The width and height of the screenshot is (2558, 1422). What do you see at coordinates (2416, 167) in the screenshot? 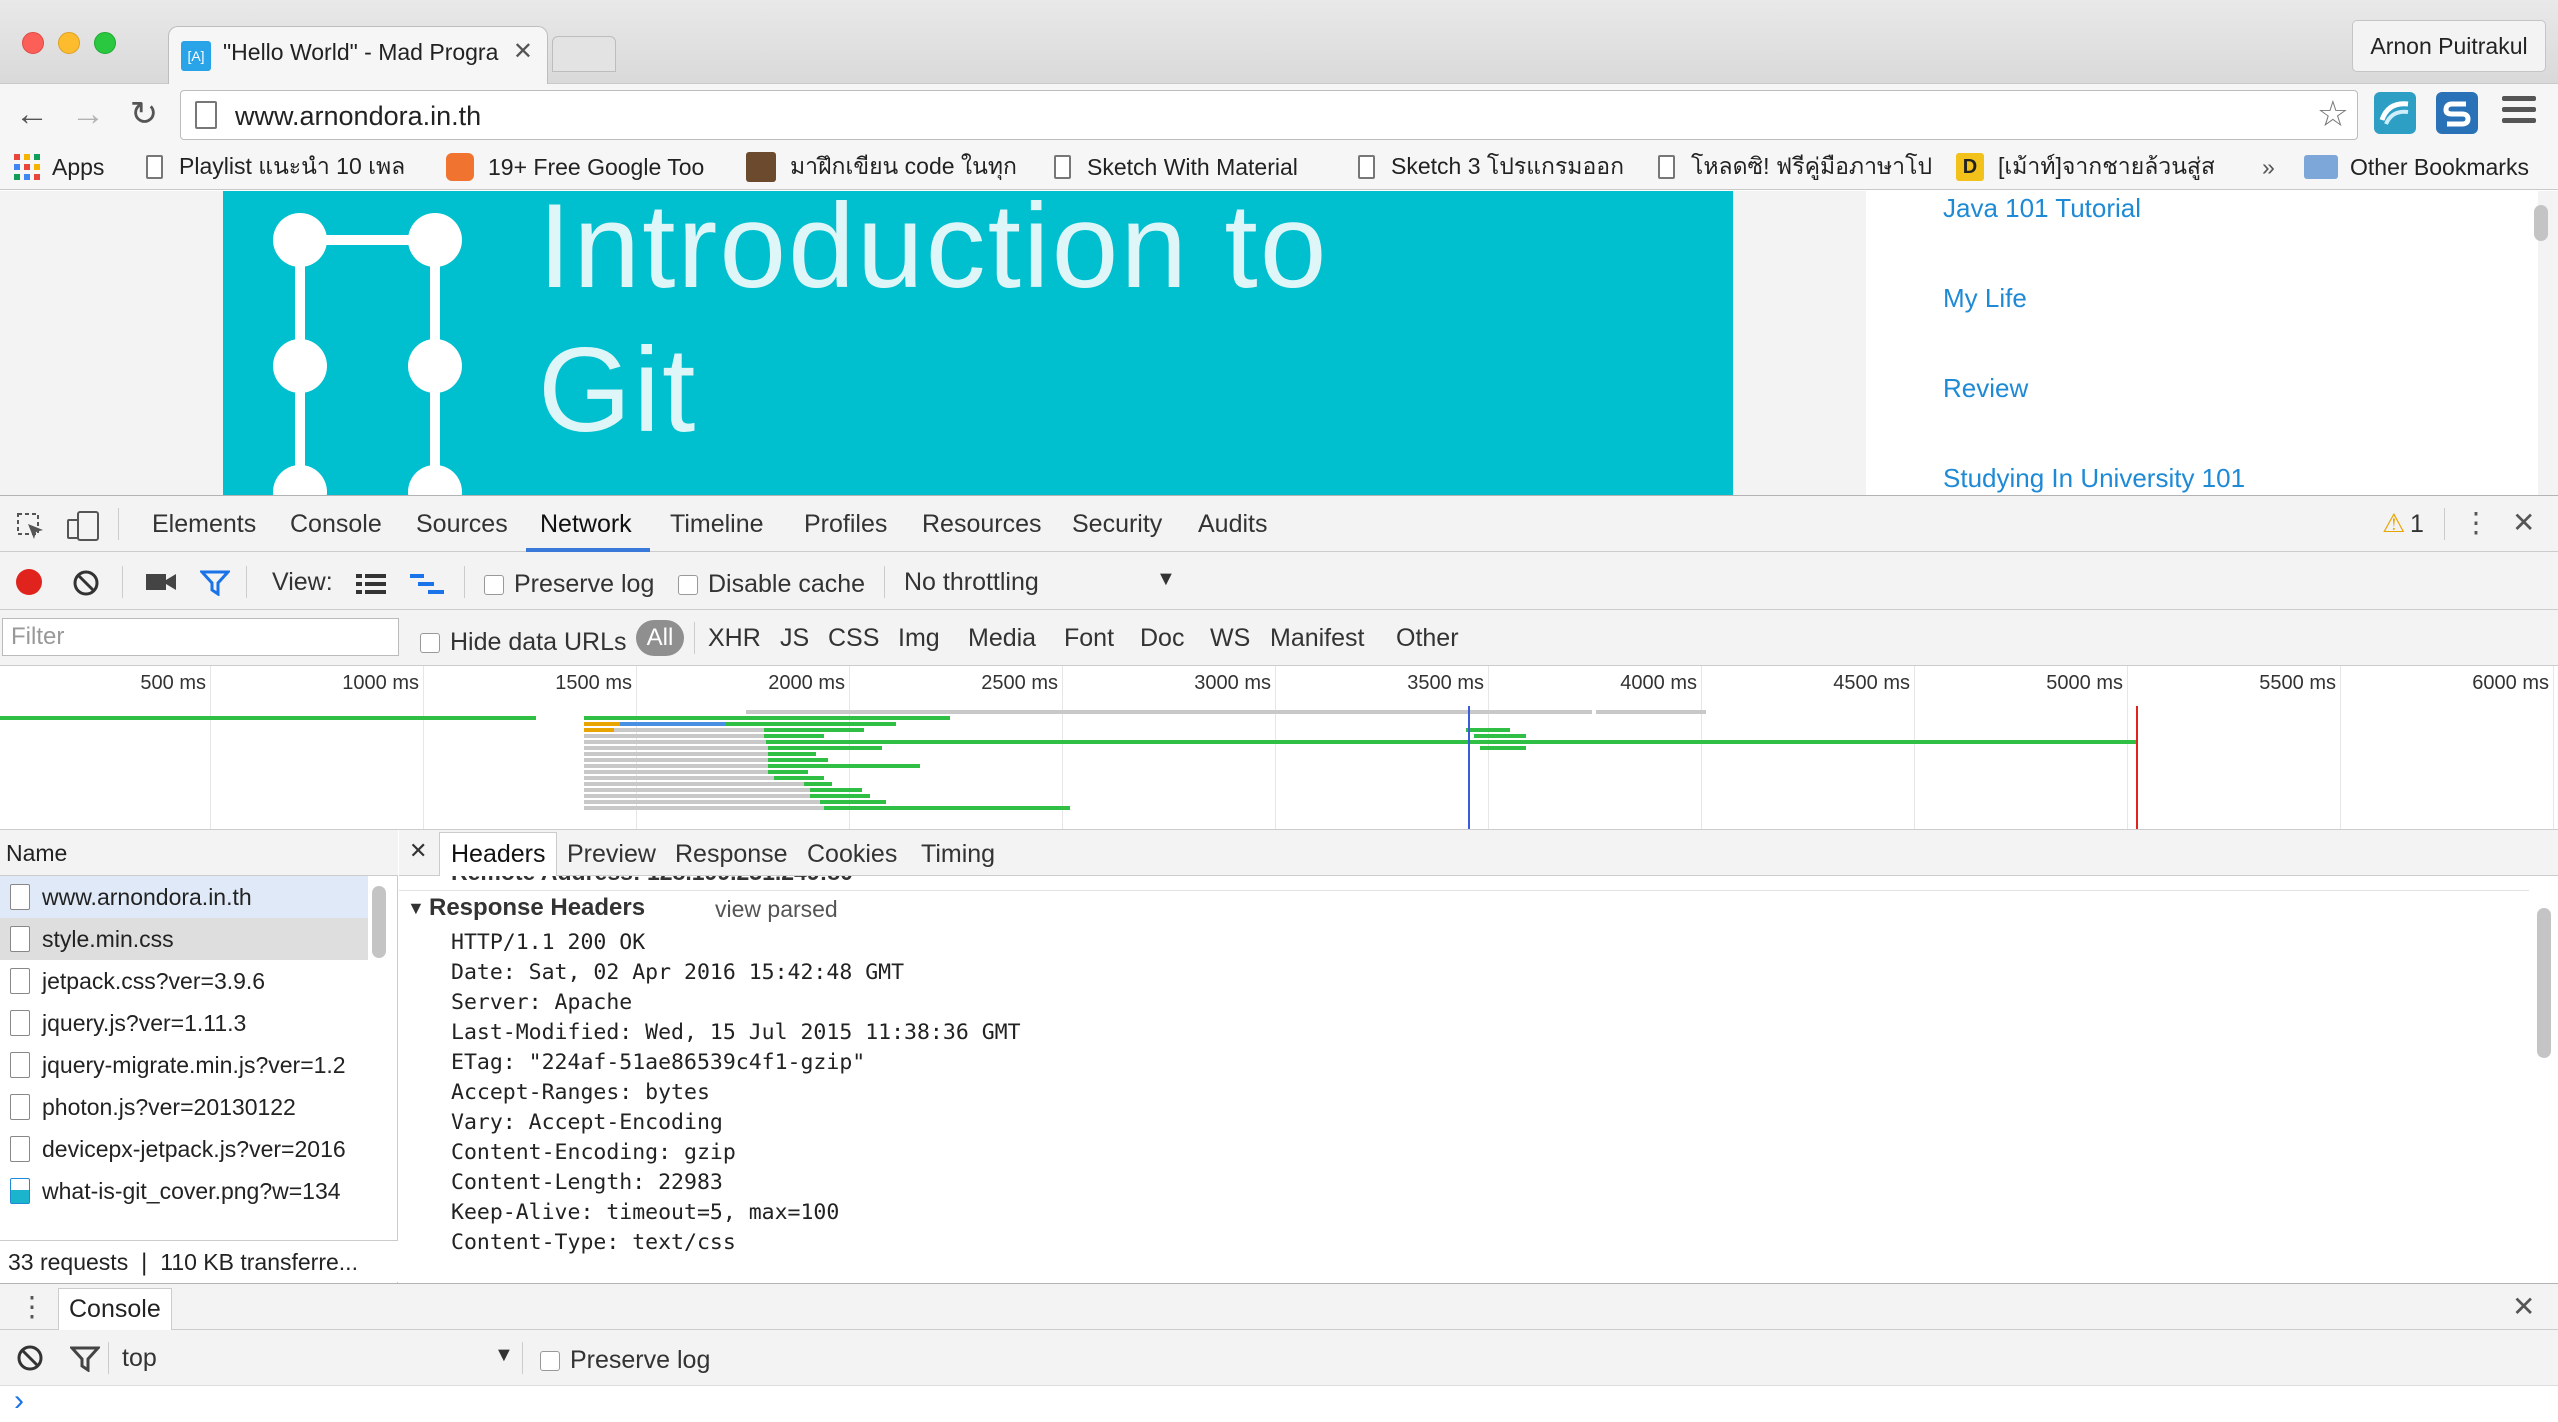
I see `other-bookmarks-folder: Other Bookmarks` at bounding box center [2416, 167].